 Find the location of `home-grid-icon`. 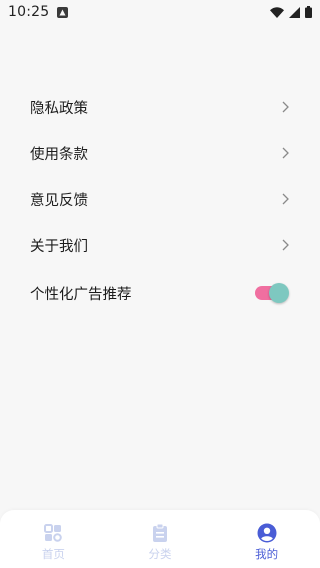

home-grid-icon is located at coordinates (53, 533).